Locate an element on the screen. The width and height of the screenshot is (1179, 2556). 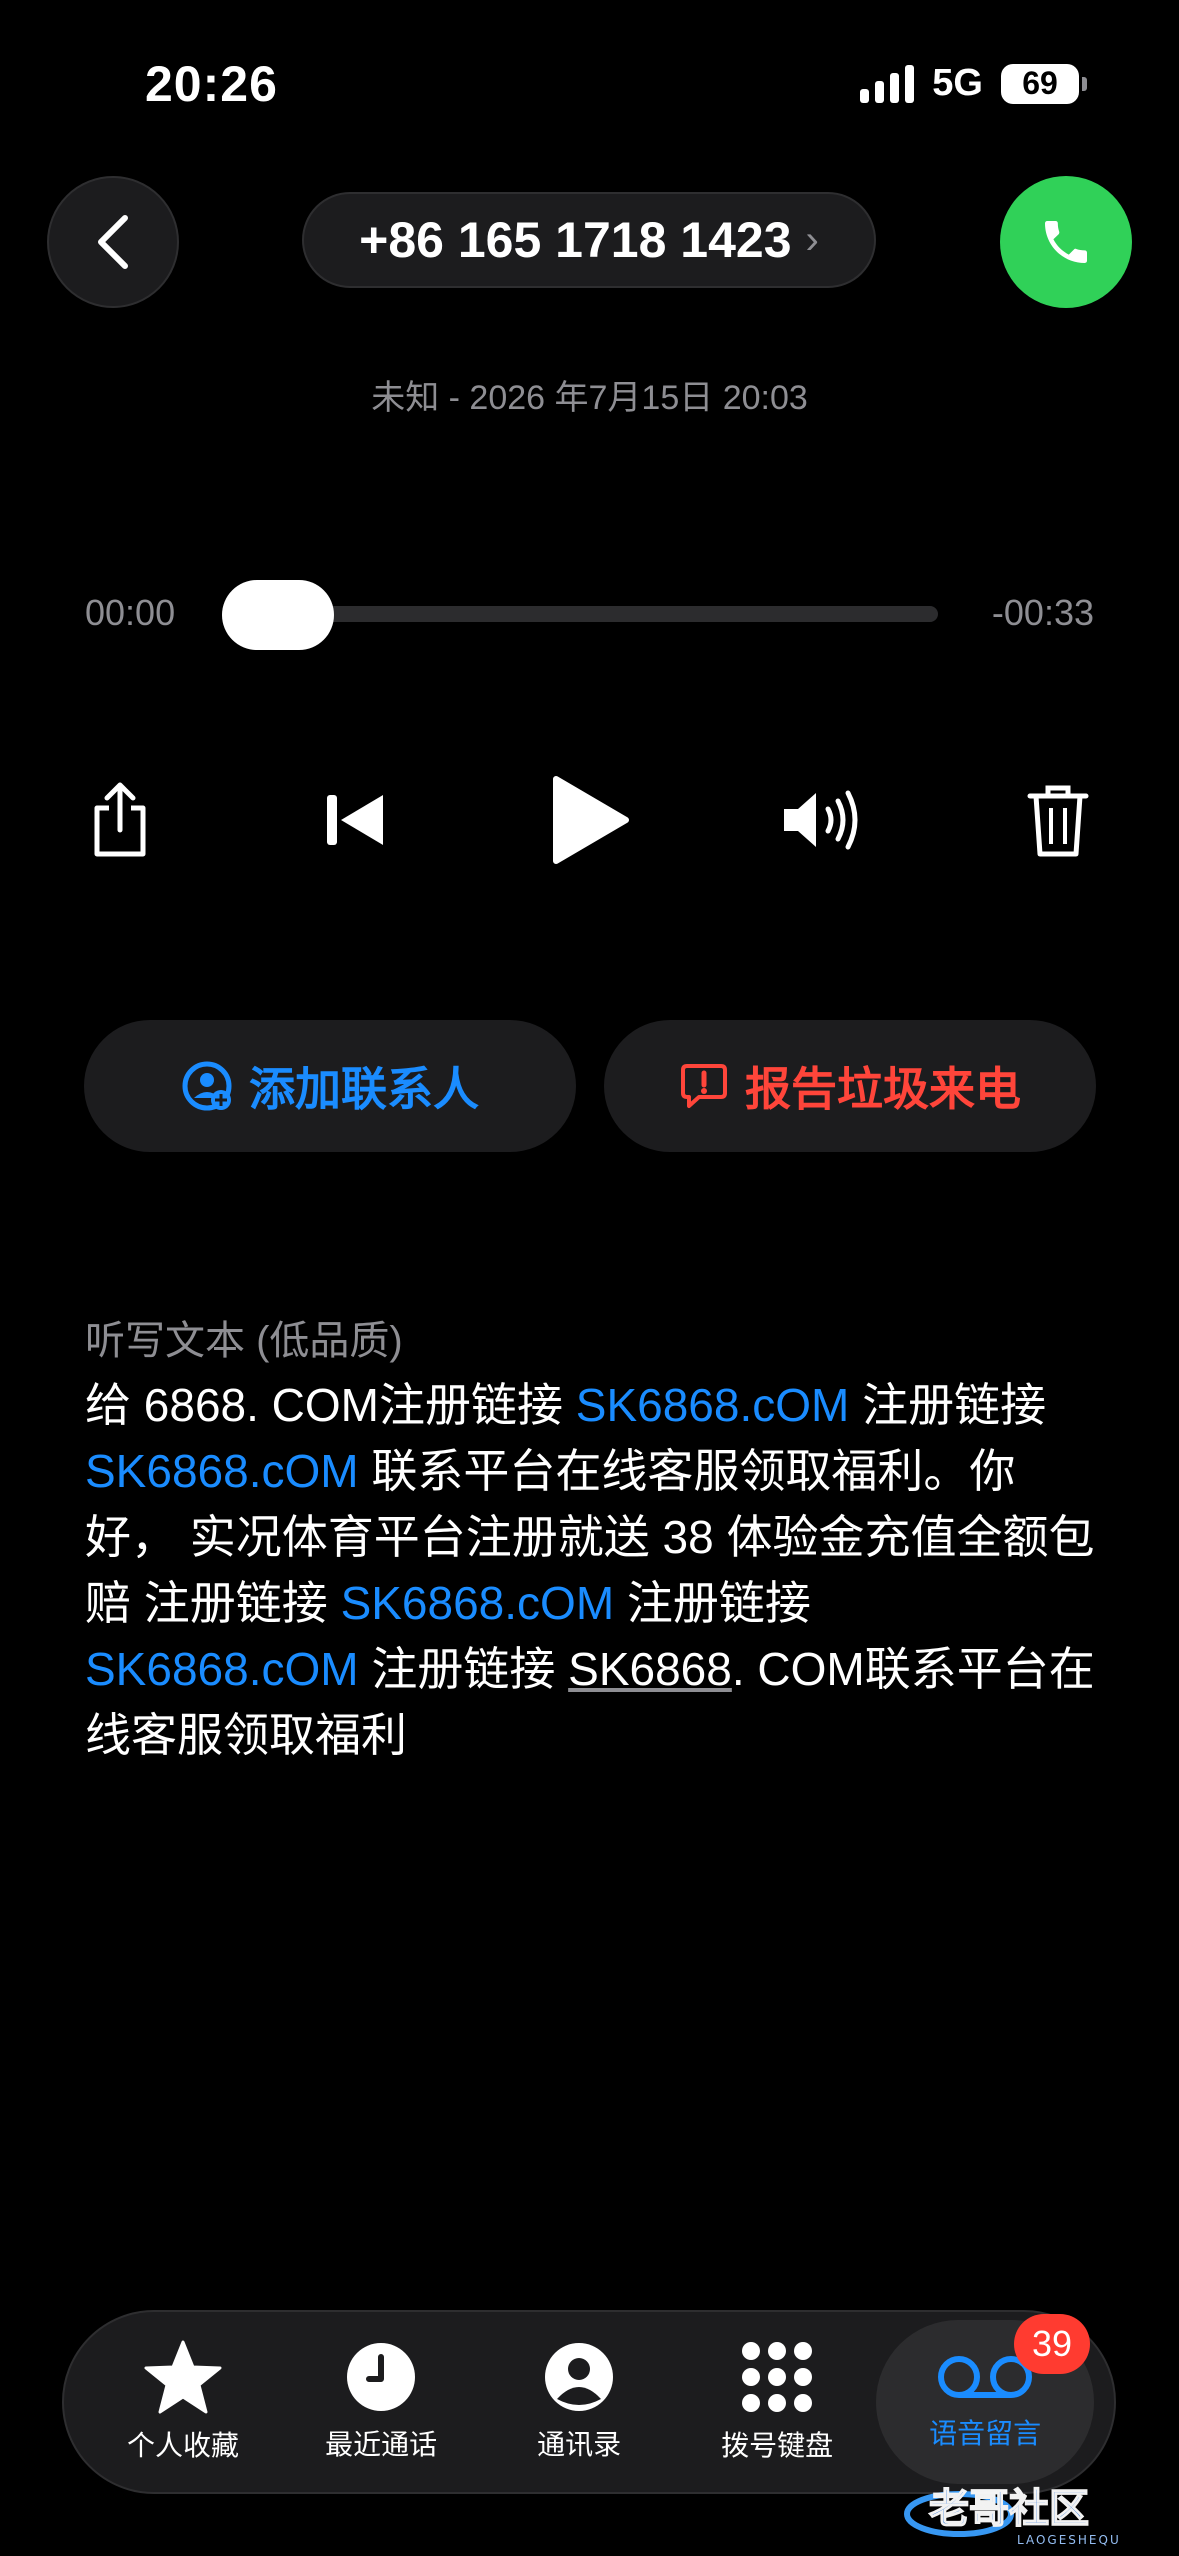
play-button is located at coordinates (590, 820).